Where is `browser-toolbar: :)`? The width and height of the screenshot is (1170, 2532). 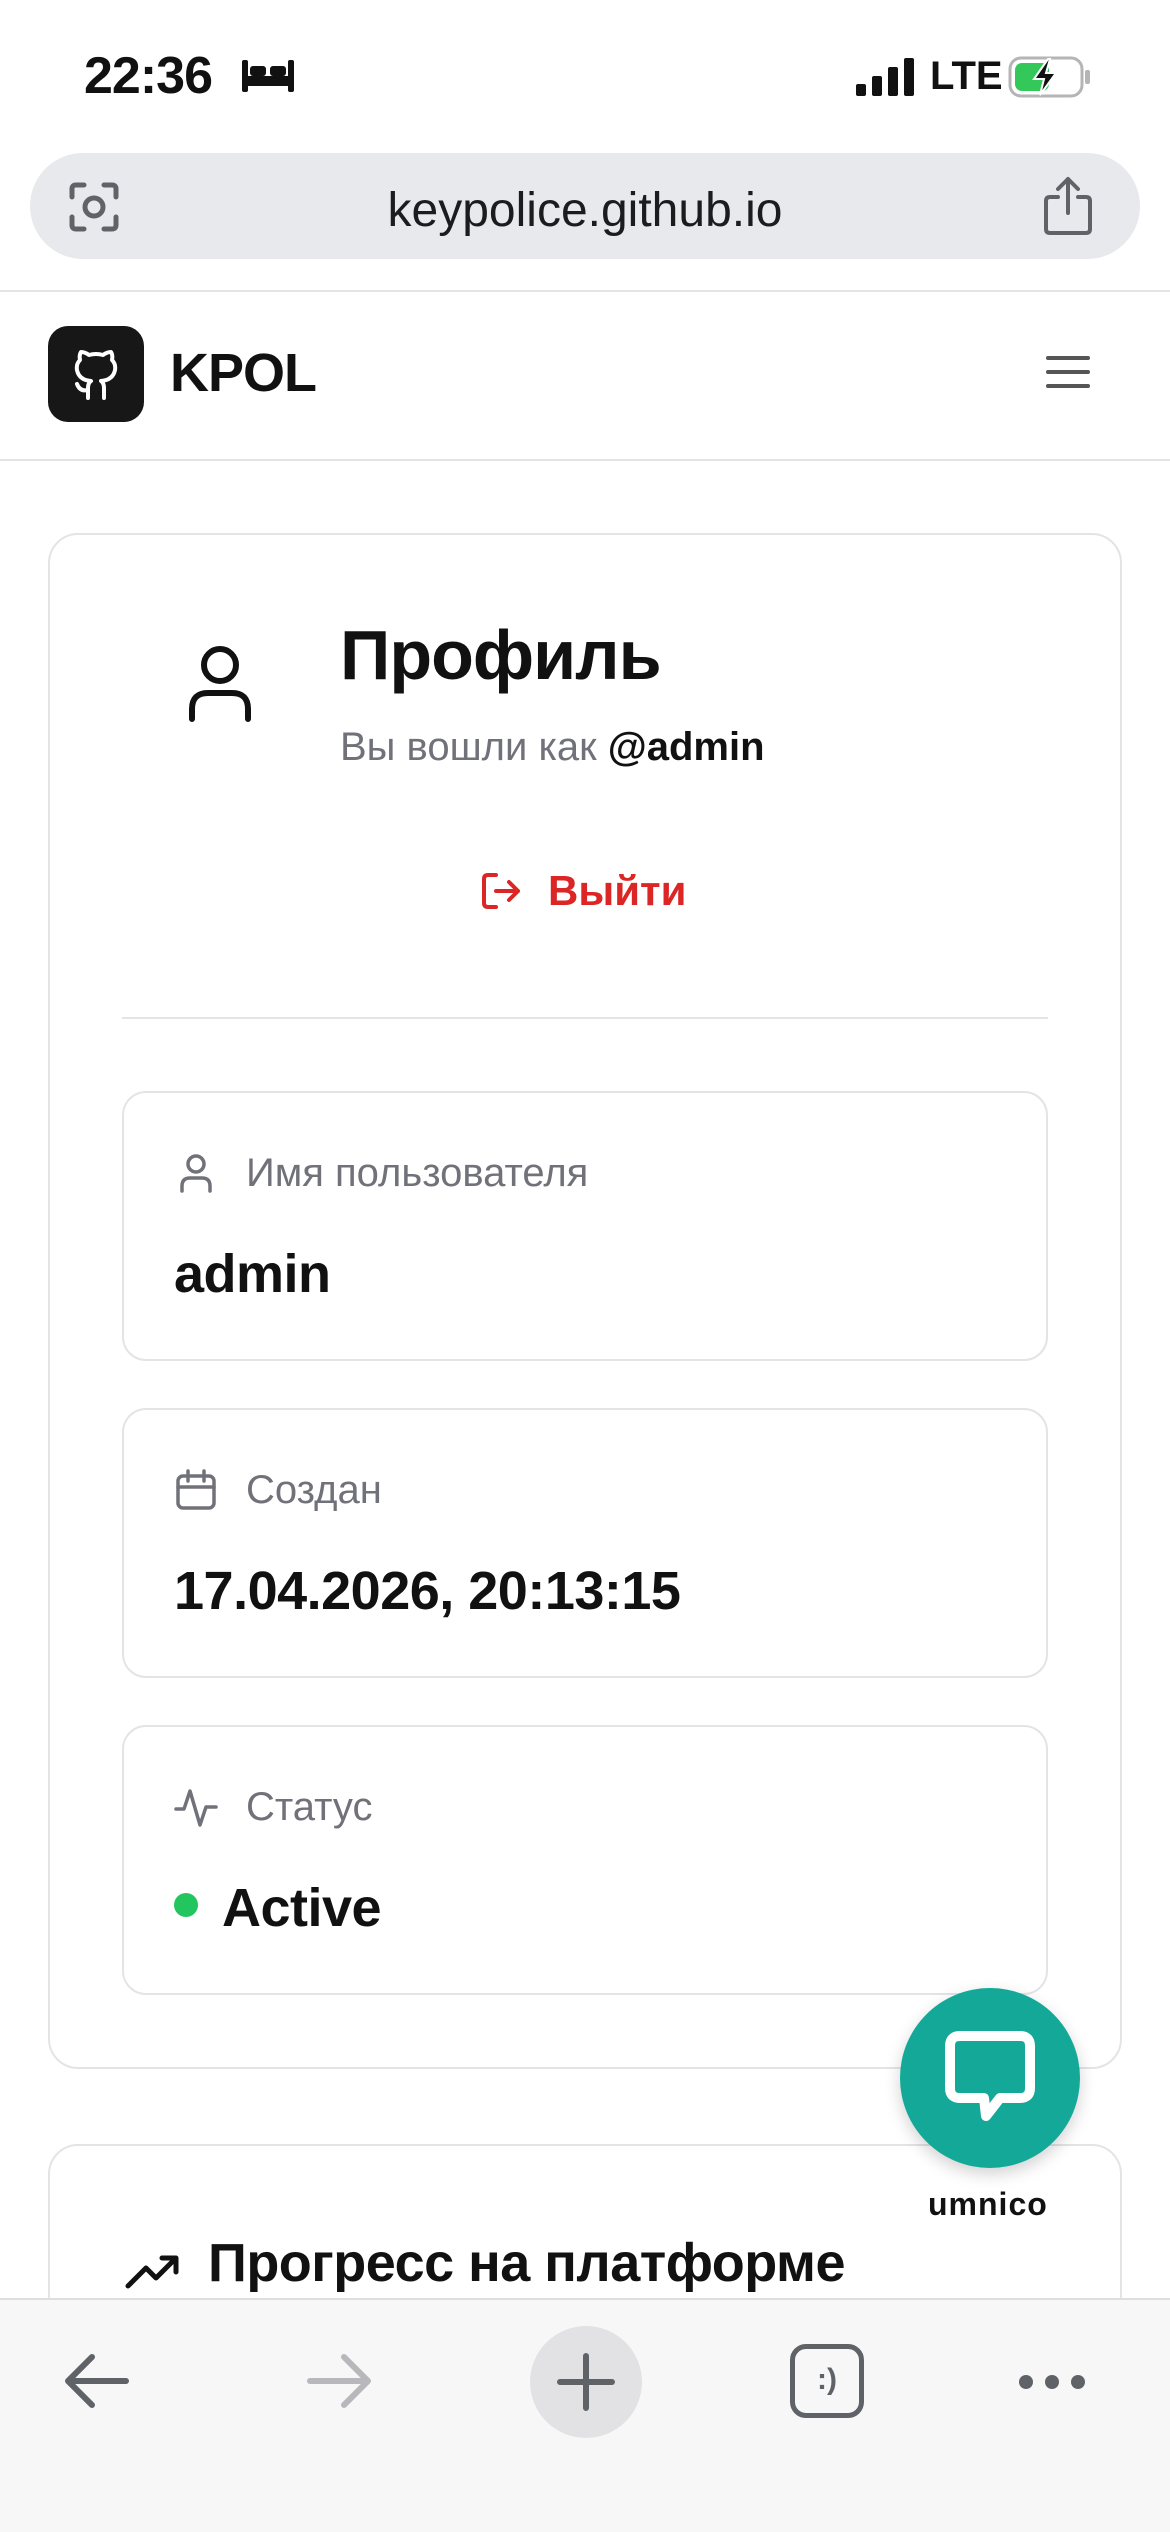
browser-toolbar: :) is located at coordinates (585, 2415).